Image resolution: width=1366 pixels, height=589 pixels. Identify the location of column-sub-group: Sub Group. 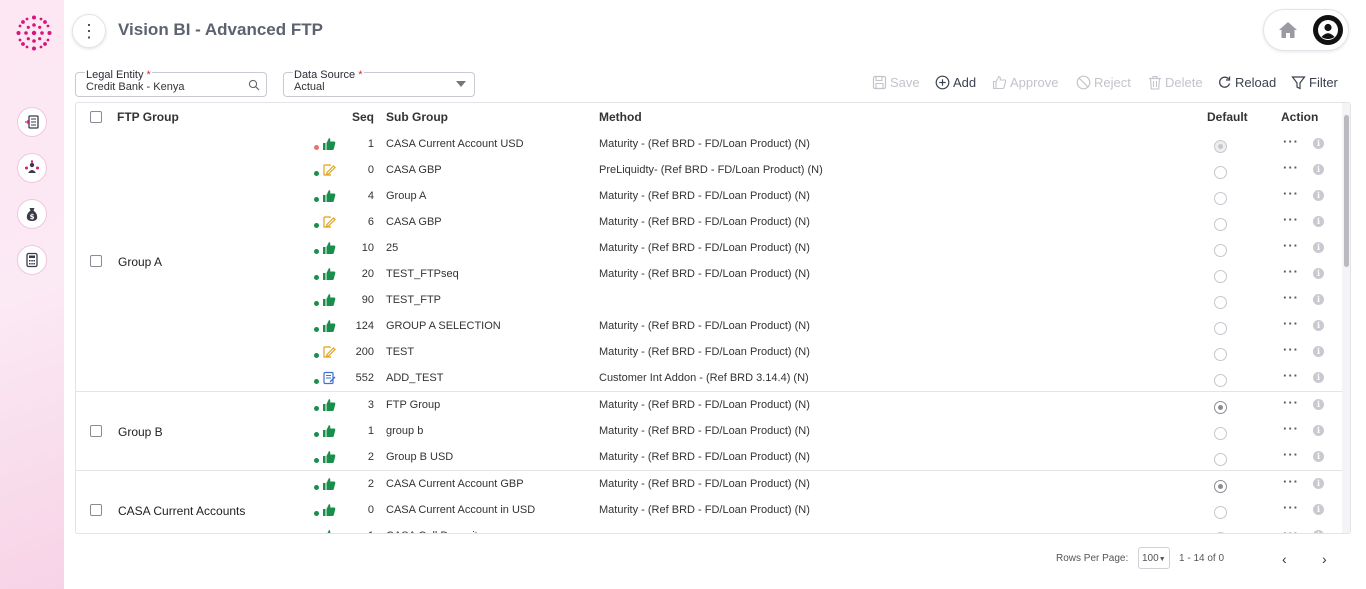
(417, 117).